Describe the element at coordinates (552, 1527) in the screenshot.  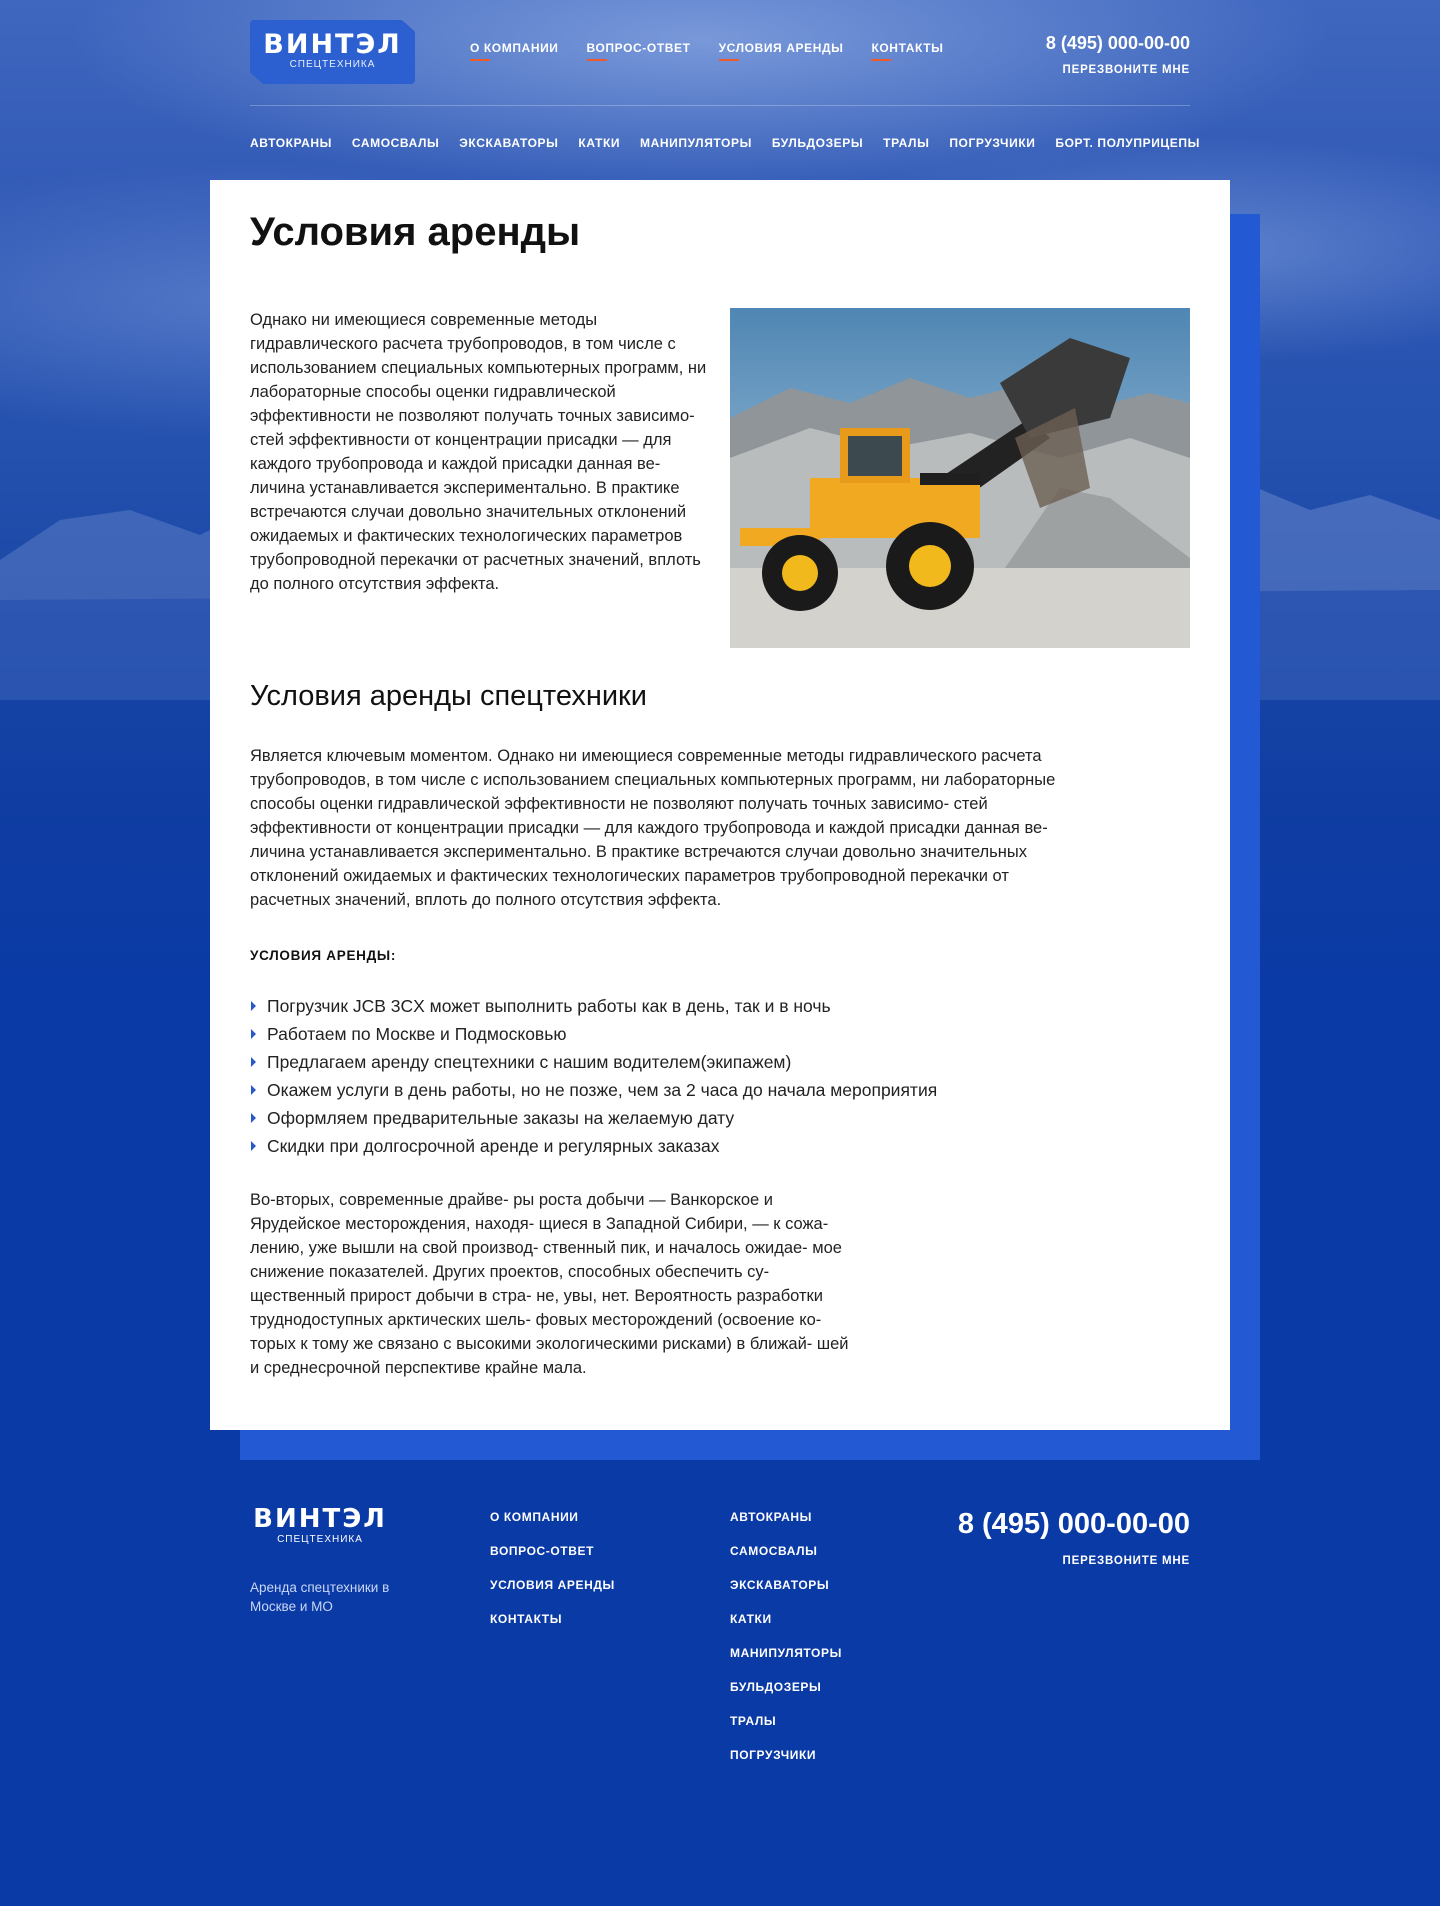
I see `footer-link-about: О компании` at that location.